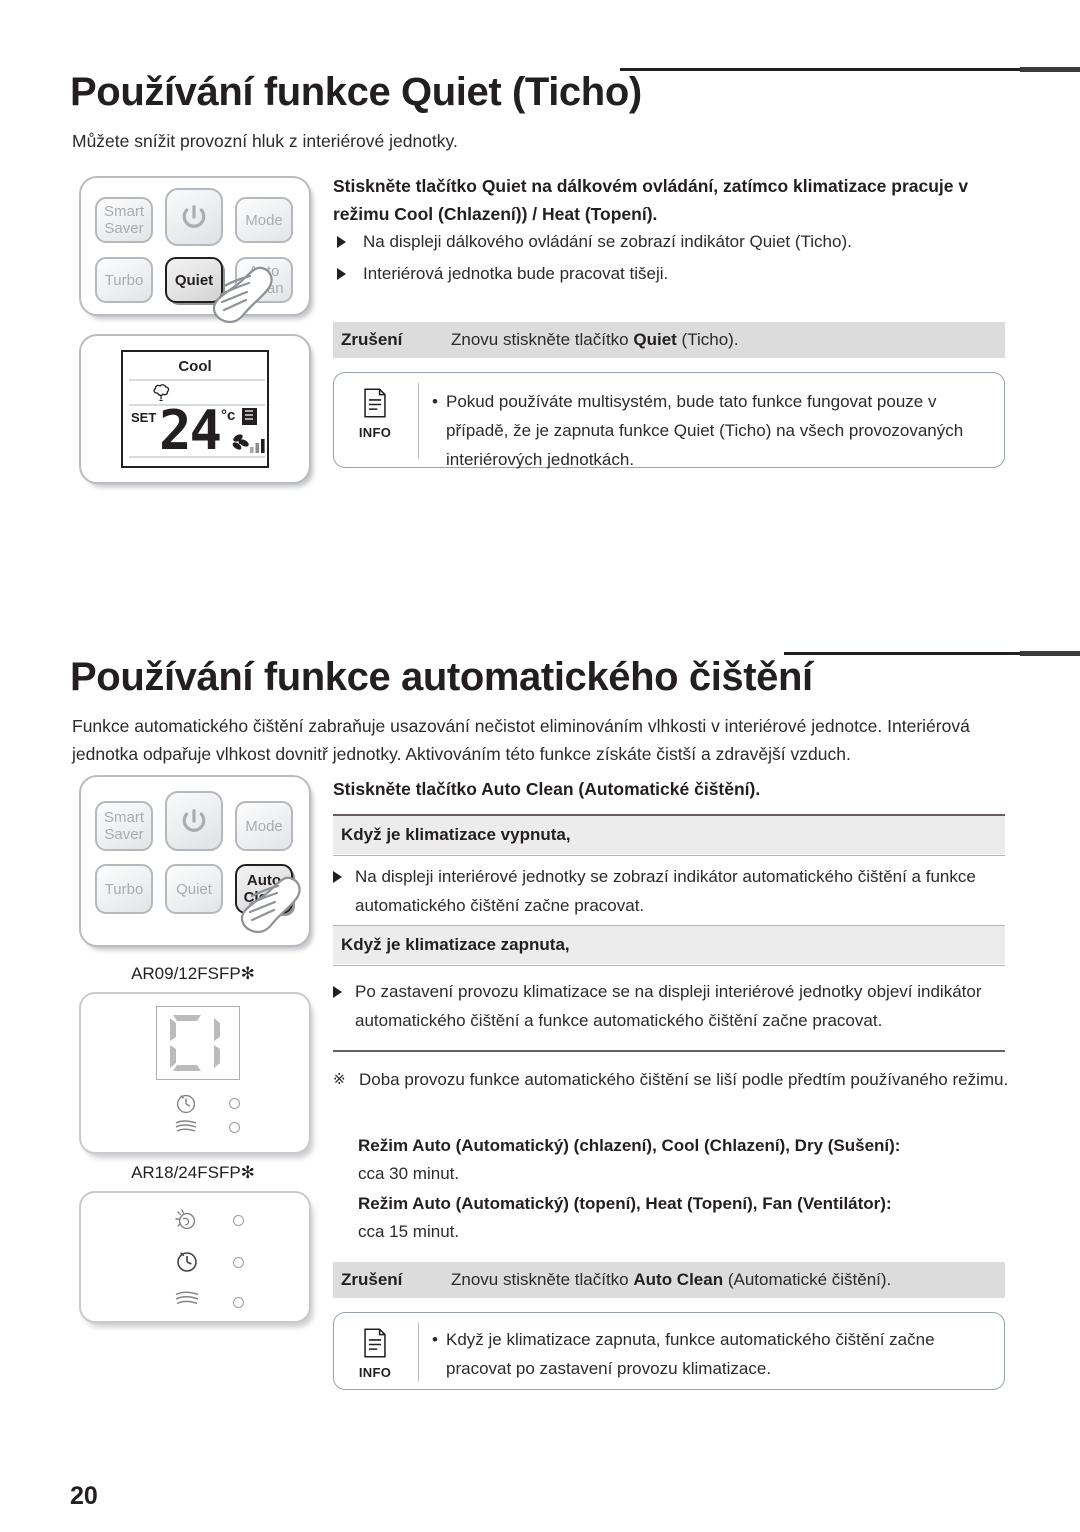 The image size is (1080, 1532). I want to click on segment-glyph-c1, so click(195, 1043).